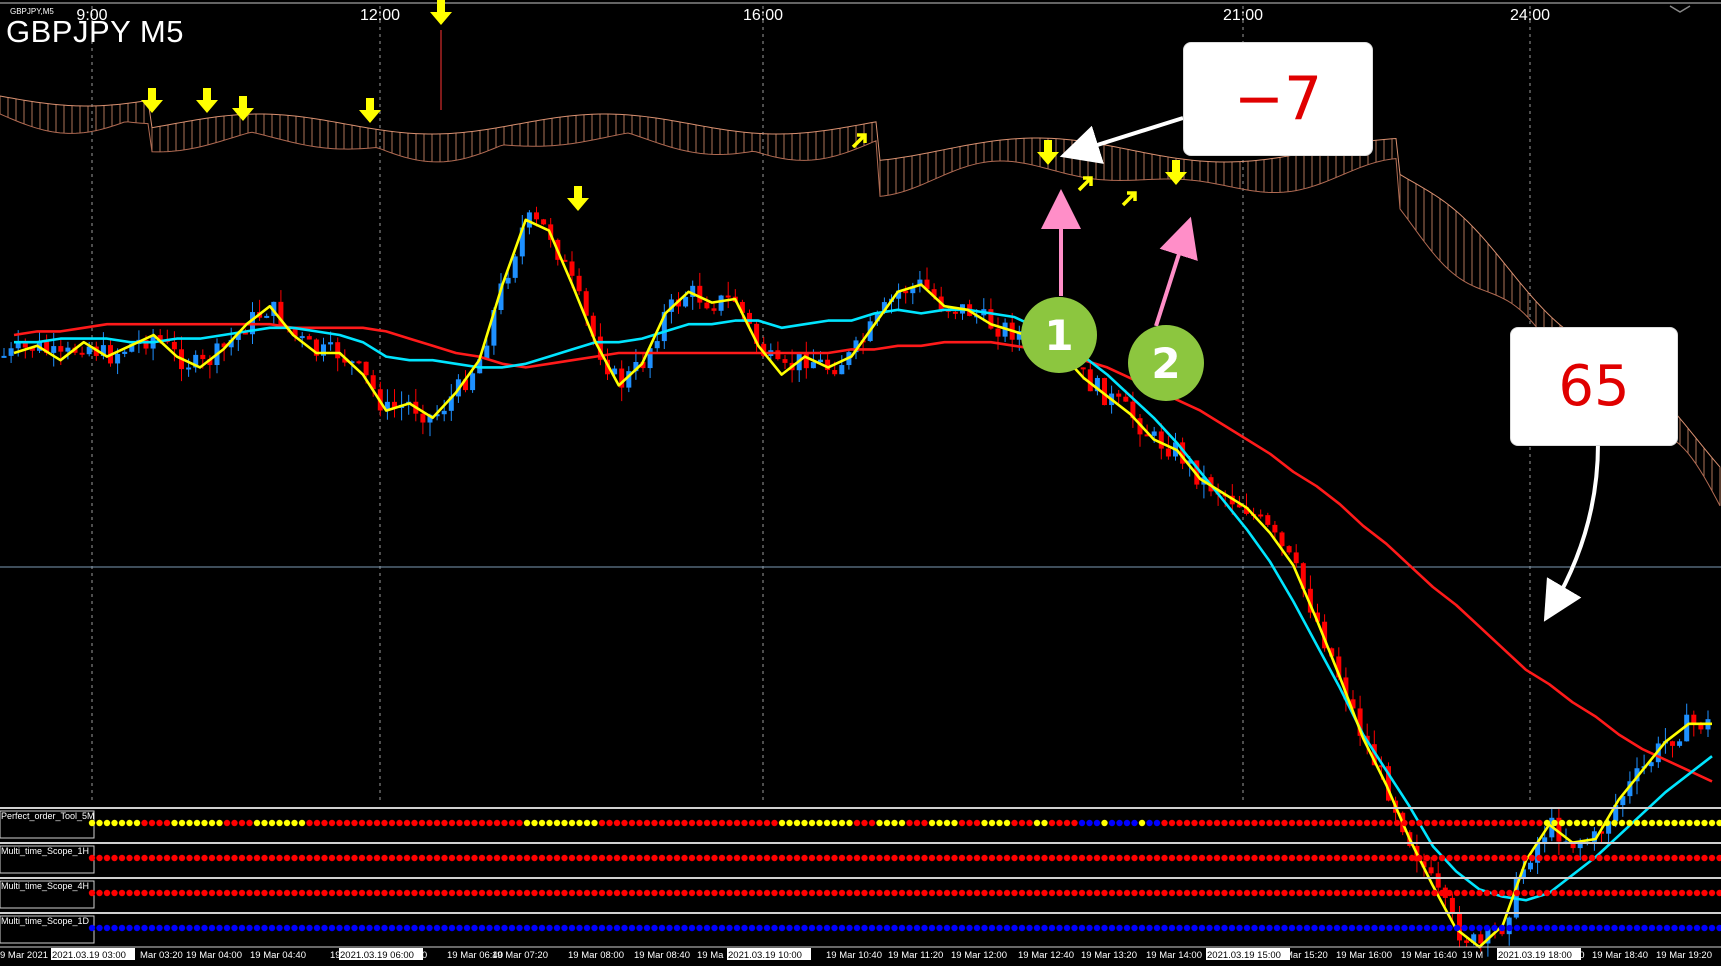 The image size is (1721, 966). Describe the element at coordinates (161, 955) in the screenshot. I see `bottom-time-label: Mar 03:20` at that location.